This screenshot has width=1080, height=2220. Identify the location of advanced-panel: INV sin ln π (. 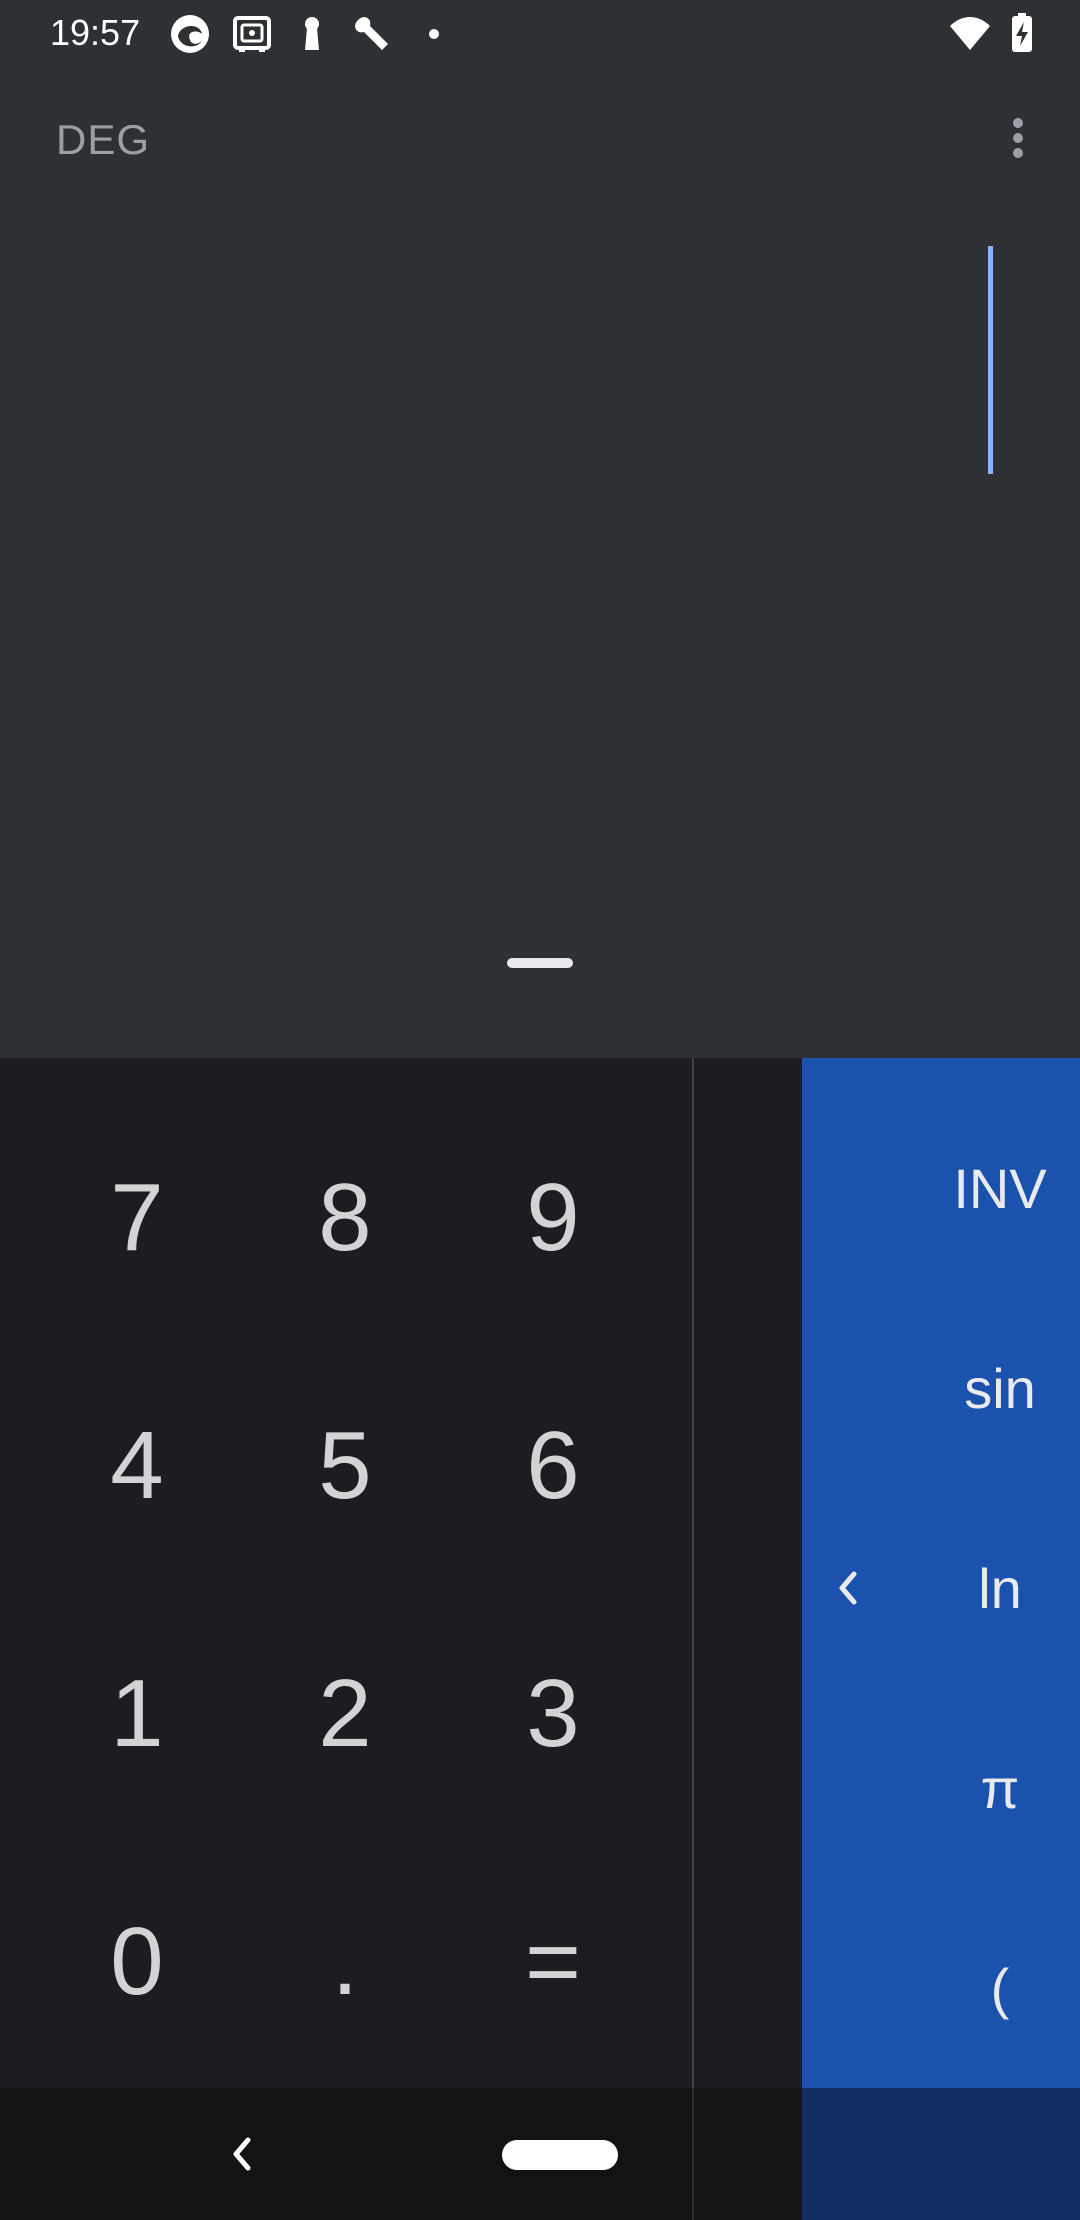
(941, 1573).